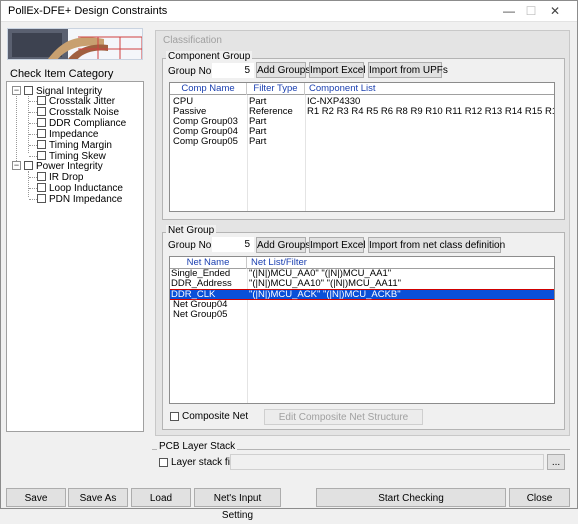 The image size is (578, 524). Describe the element at coordinates (41, 198) in the screenshot. I see `pdn-impedance-checkbox` at that location.